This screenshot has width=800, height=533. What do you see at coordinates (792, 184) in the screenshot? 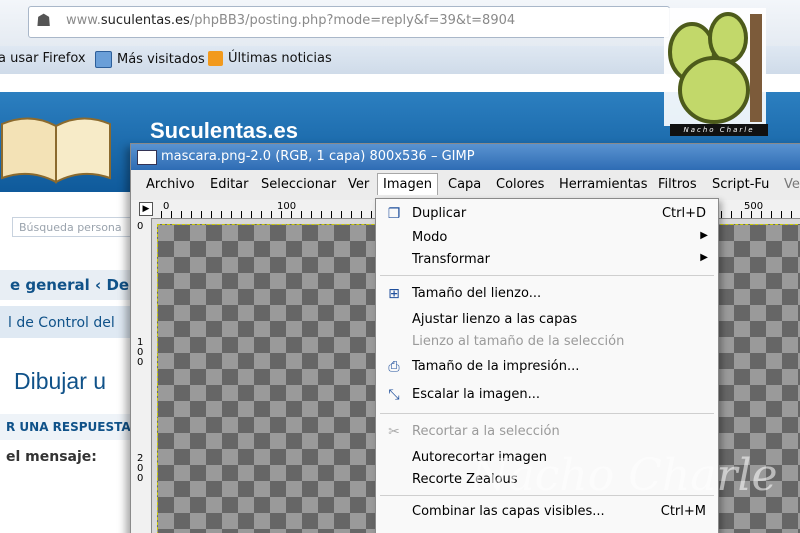
I see `menu-ventanas: Ve` at bounding box center [792, 184].